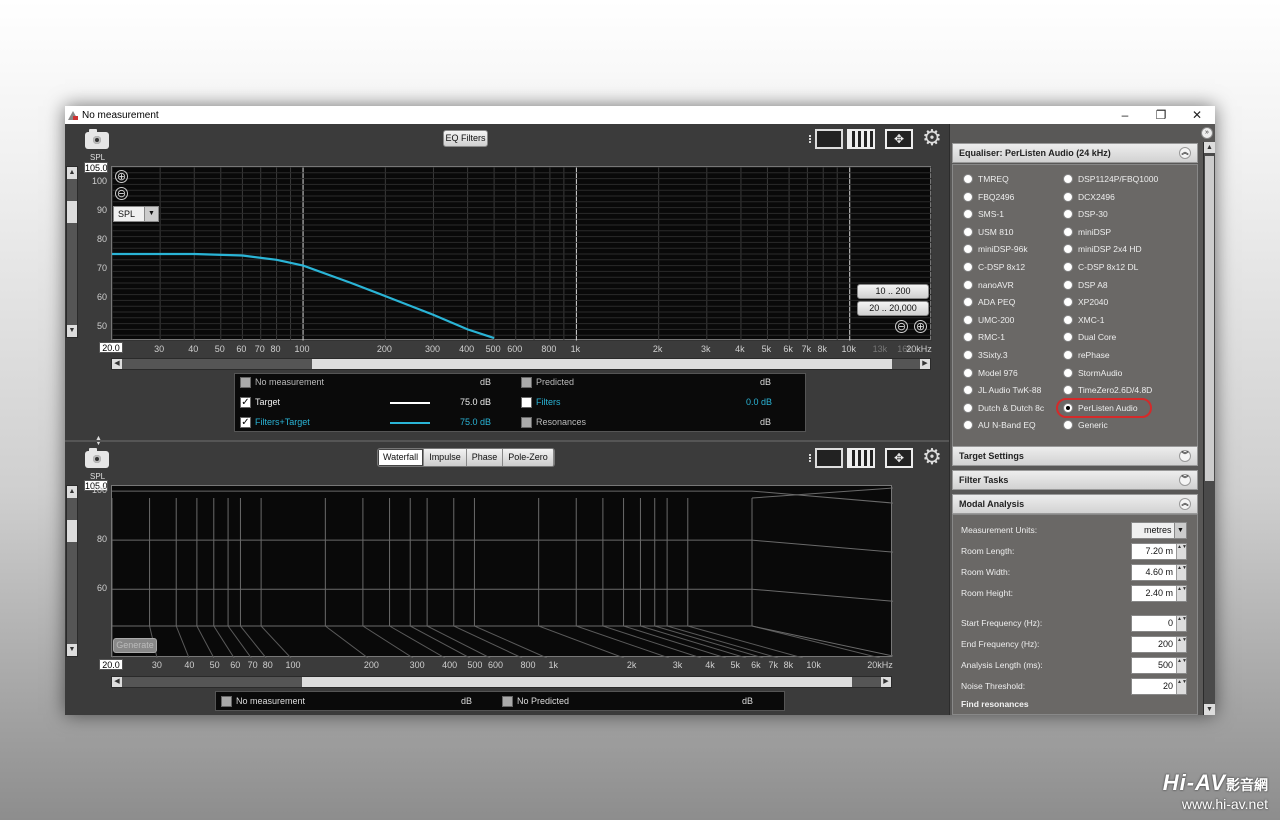  What do you see at coordinates (920, 326) in the screenshot?
I see `range-zoom-in-icon: ⊕` at bounding box center [920, 326].